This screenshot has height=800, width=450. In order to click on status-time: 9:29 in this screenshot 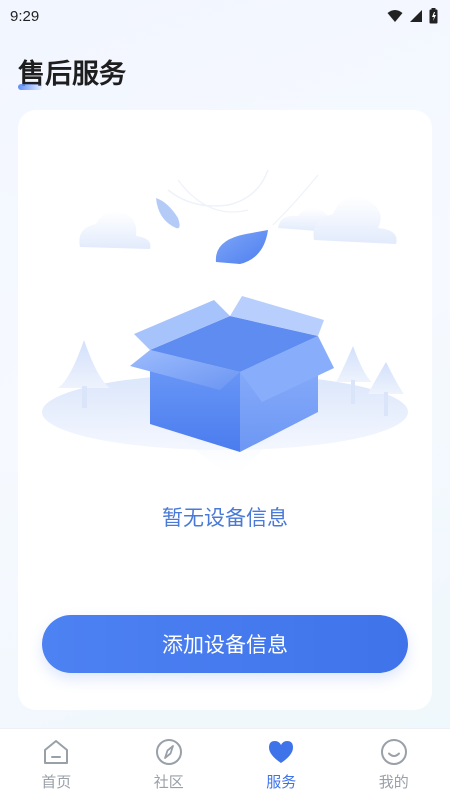, I will do `click(25, 16)`.